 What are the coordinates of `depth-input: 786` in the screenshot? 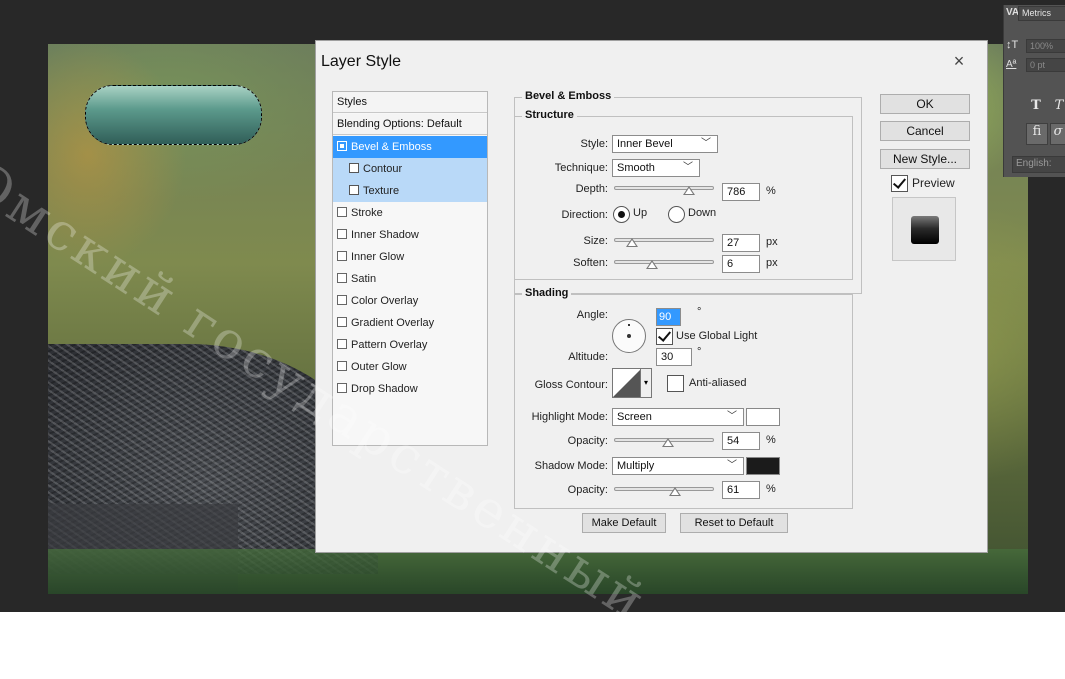 It's located at (741, 192).